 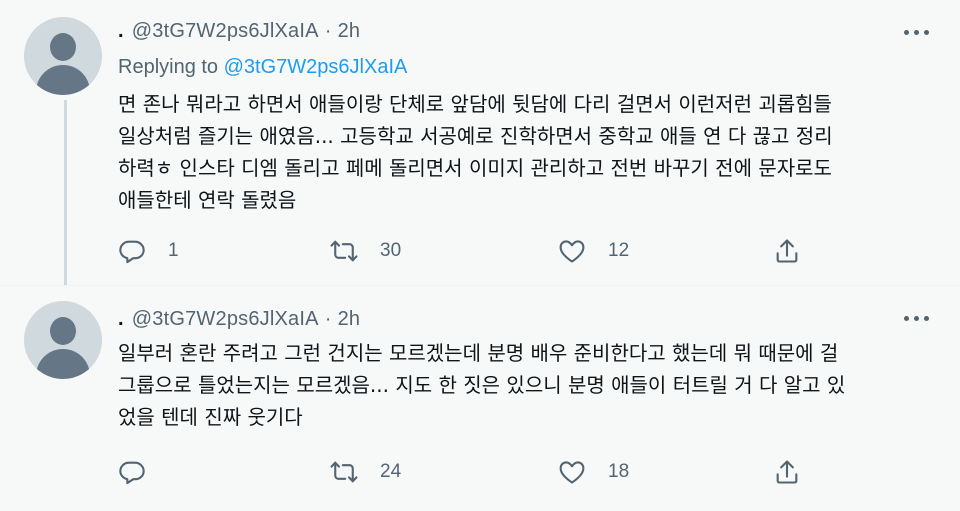 What do you see at coordinates (619, 471) in the screenshot?
I see `like-count: 18` at bounding box center [619, 471].